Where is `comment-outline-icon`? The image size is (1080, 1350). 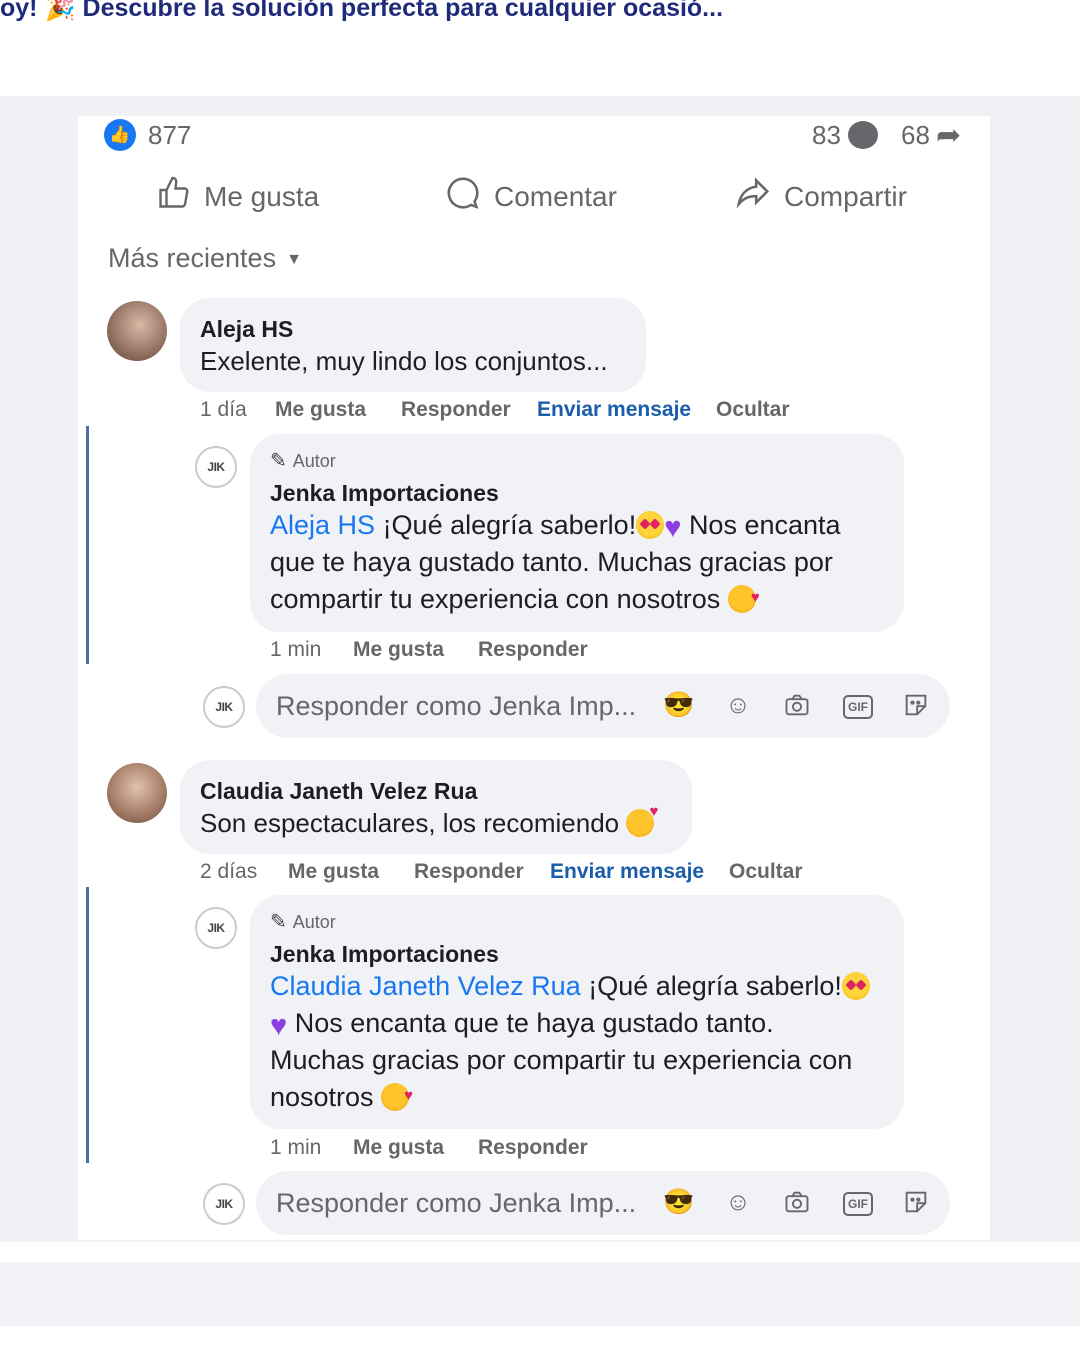
comment-outline-icon is located at coordinates (463, 197).